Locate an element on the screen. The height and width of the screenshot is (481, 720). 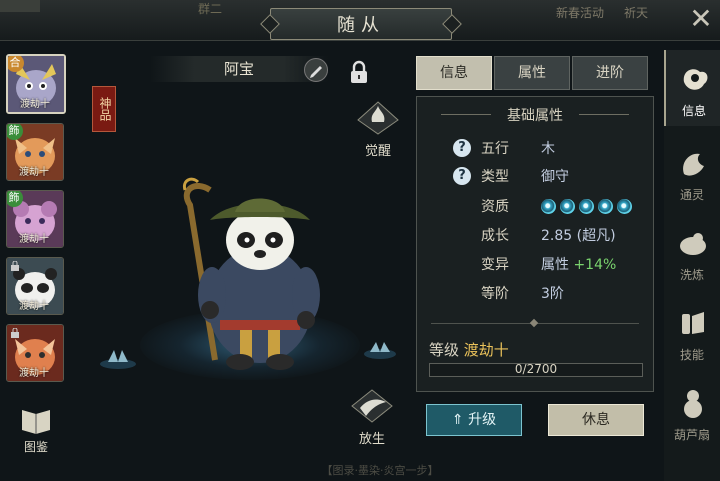
spirit-icon is located at coordinates (693, 164).